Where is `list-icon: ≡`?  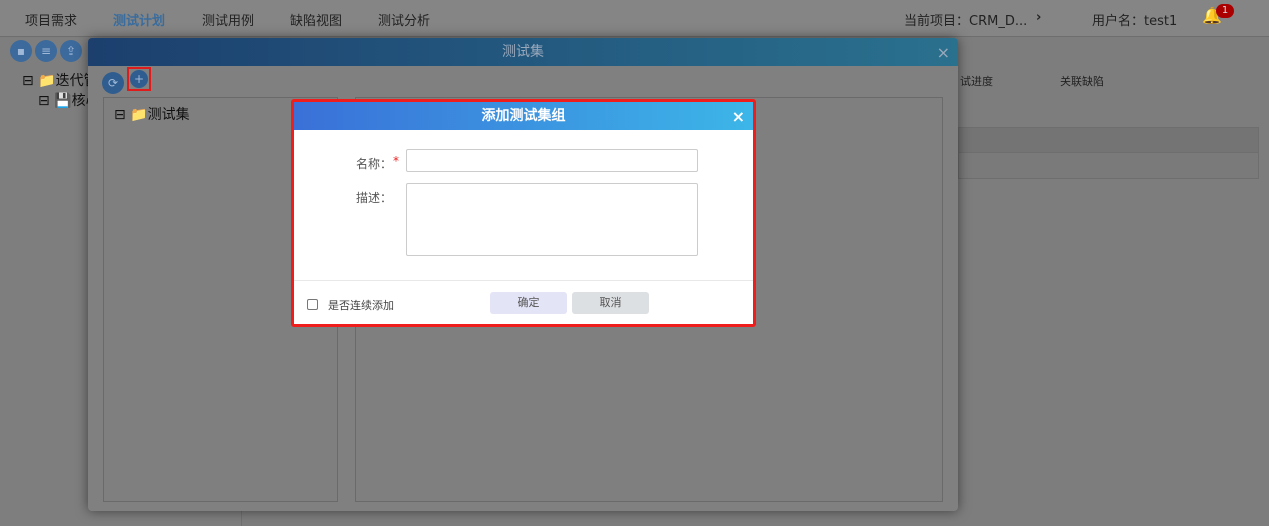
list-icon: ≡ is located at coordinates (46, 51).